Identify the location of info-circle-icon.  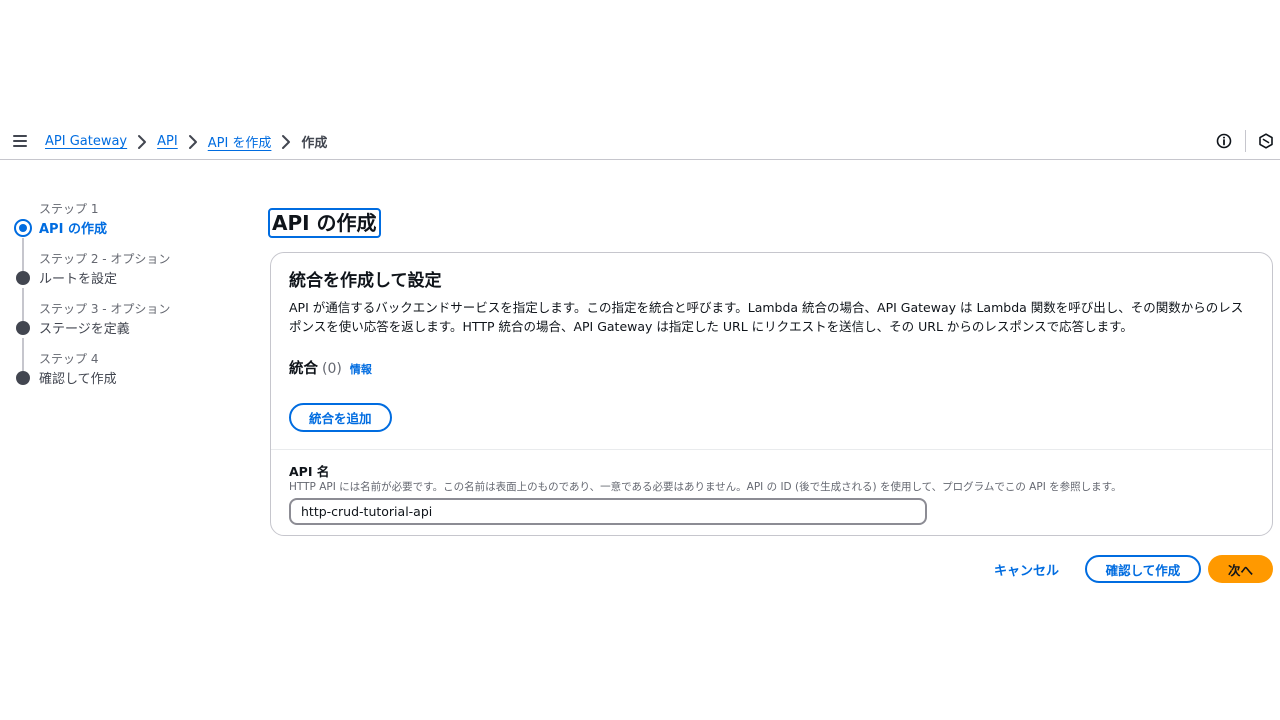
(1224, 141).